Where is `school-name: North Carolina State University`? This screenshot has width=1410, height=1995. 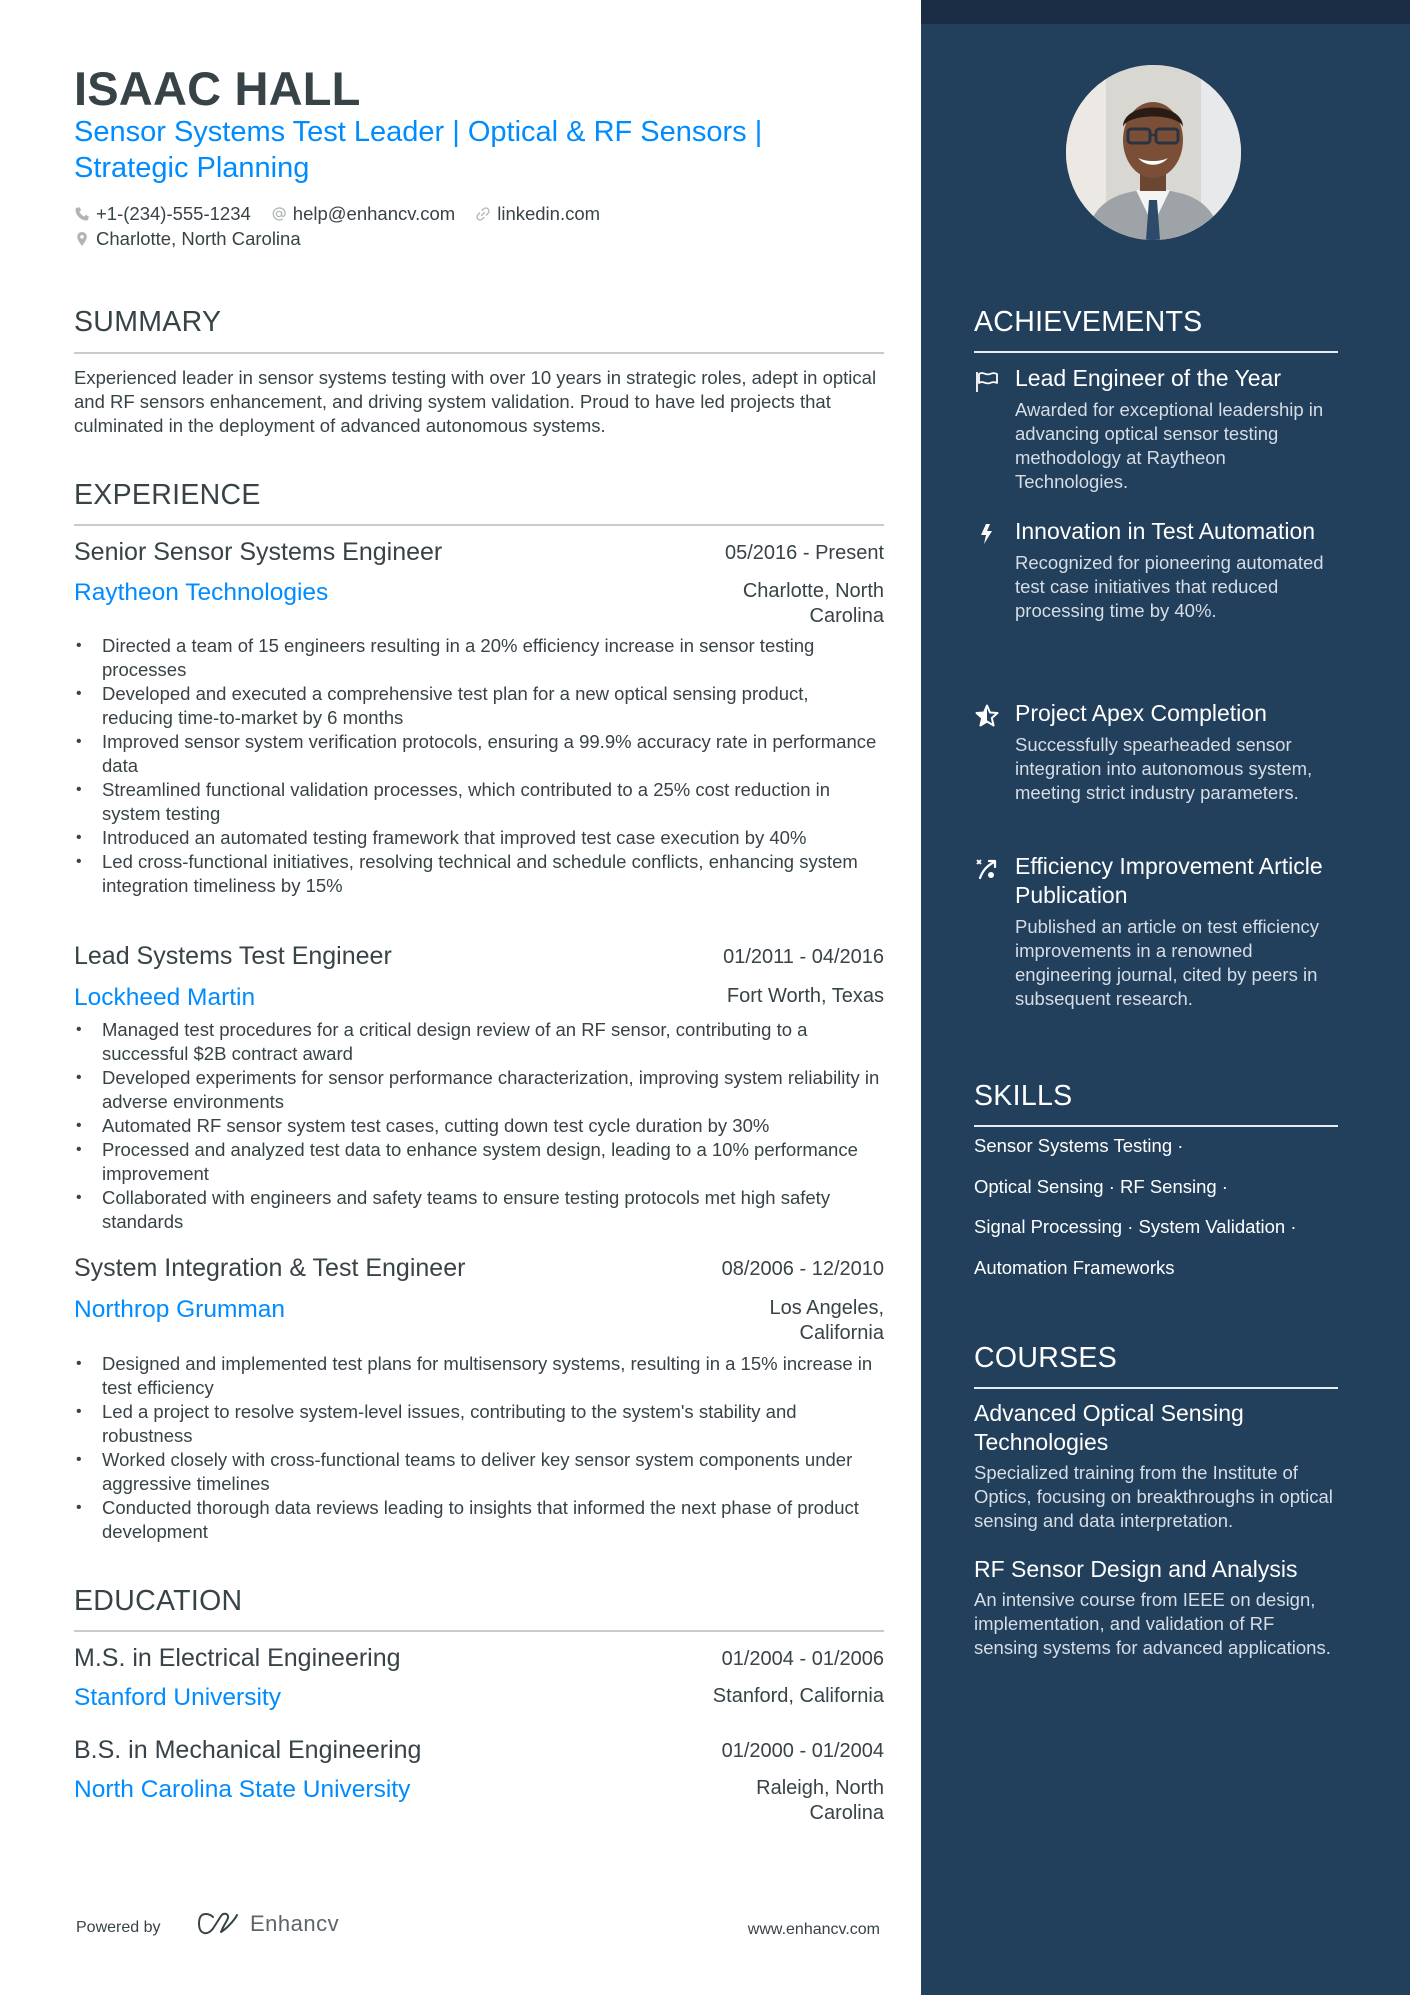
school-name: North Carolina State University is located at coordinates (242, 1790).